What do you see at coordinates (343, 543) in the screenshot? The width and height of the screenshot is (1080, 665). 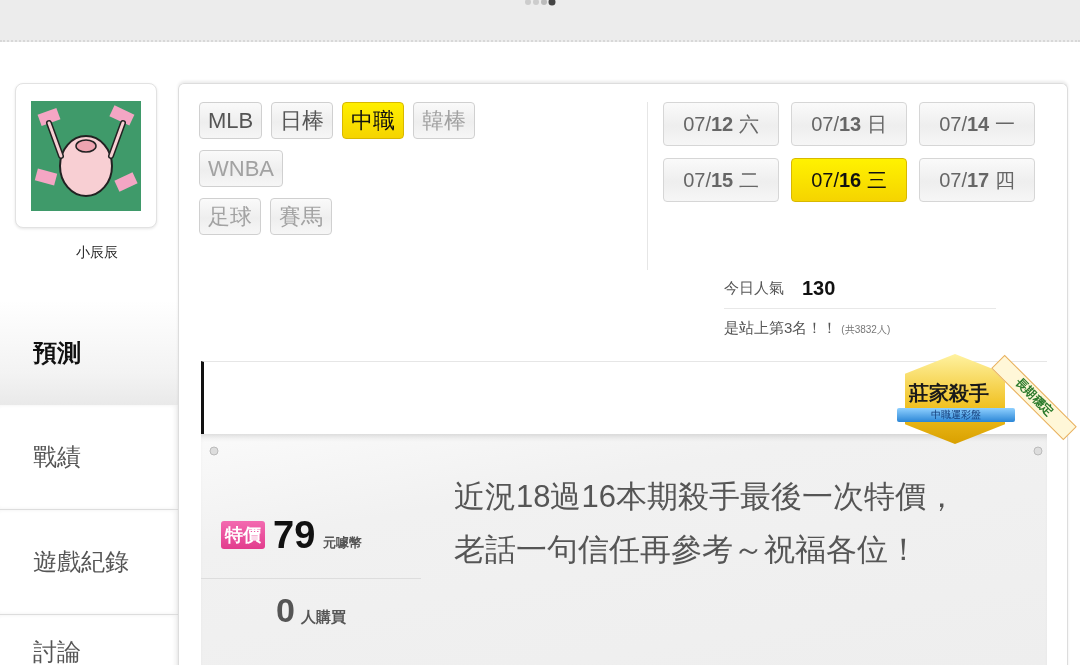 I see `currency-label: 元噱幣` at bounding box center [343, 543].